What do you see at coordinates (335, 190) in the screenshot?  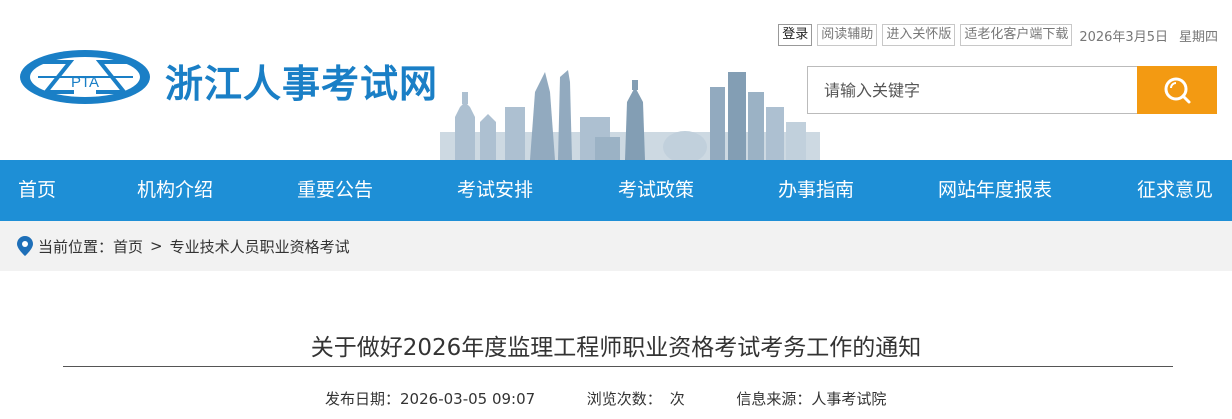 I see `nav-item-announcements: 重要公告` at bounding box center [335, 190].